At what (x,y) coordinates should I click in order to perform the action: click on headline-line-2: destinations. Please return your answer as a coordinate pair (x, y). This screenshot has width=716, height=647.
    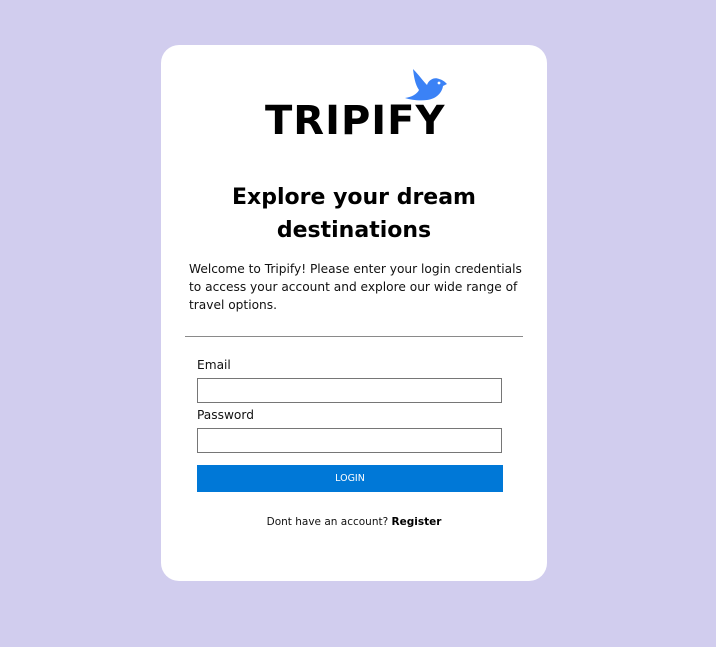
    Looking at the image, I should click on (354, 230).